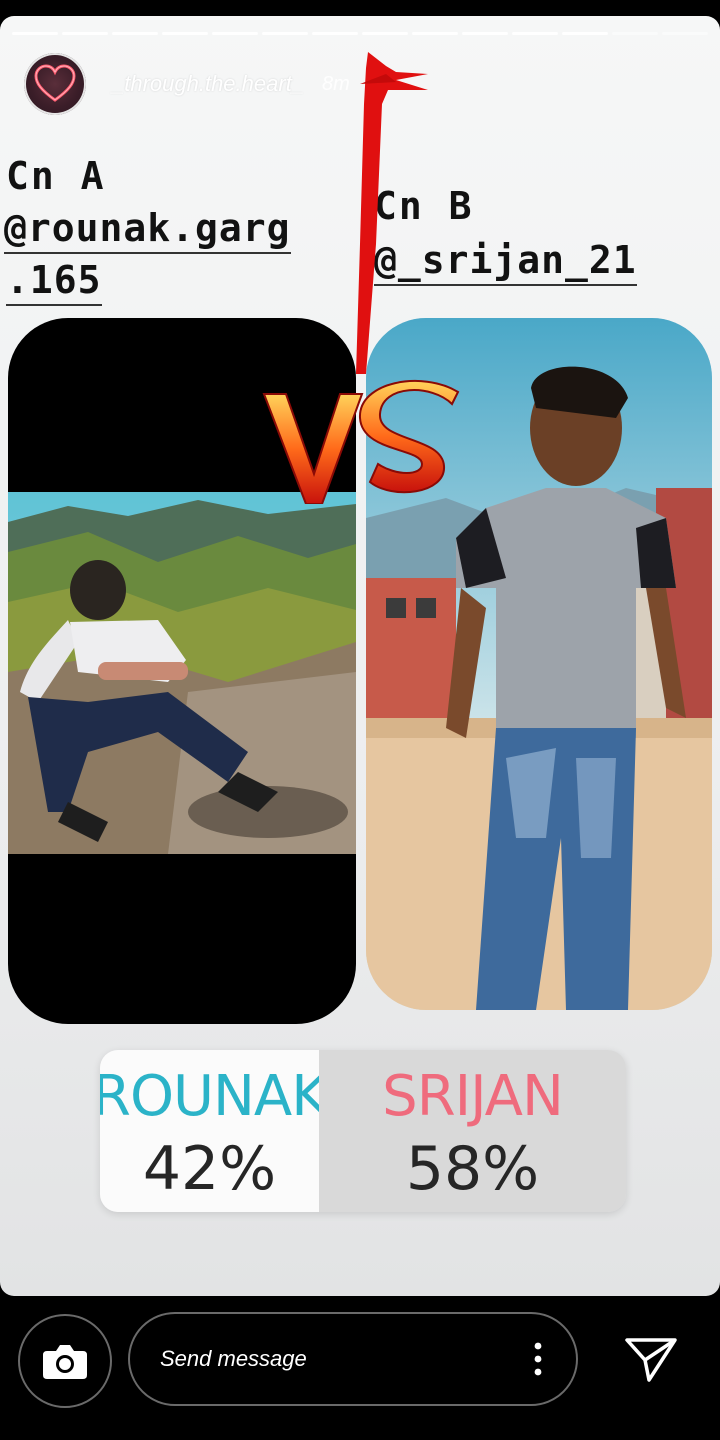 The image size is (720, 1440). What do you see at coordinates (233, 1358) in the screenshot?
I see `send-message-placeholder: Send message` at bounding box center [233, 1358].